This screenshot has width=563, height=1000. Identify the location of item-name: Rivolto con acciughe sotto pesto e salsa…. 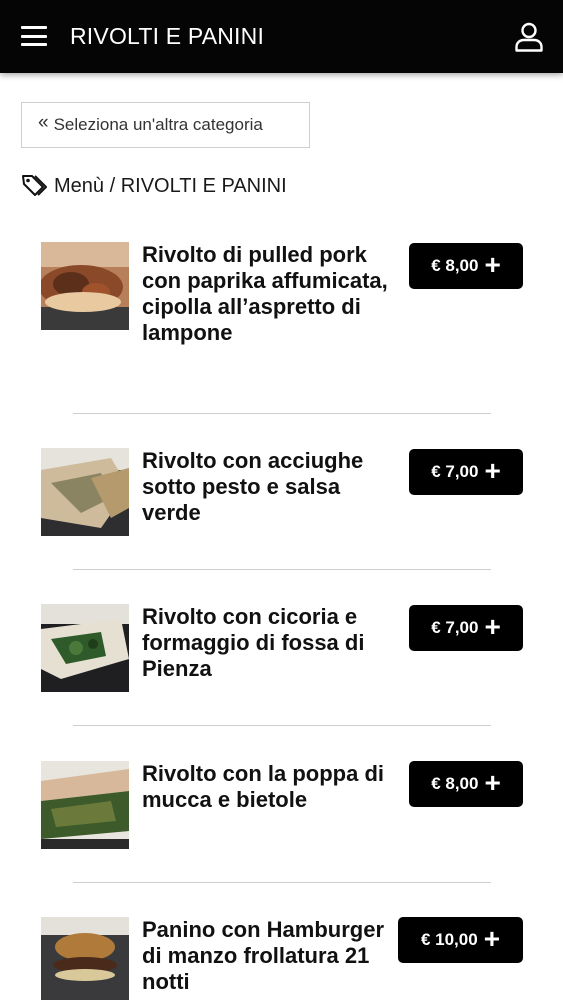
(269, 487).